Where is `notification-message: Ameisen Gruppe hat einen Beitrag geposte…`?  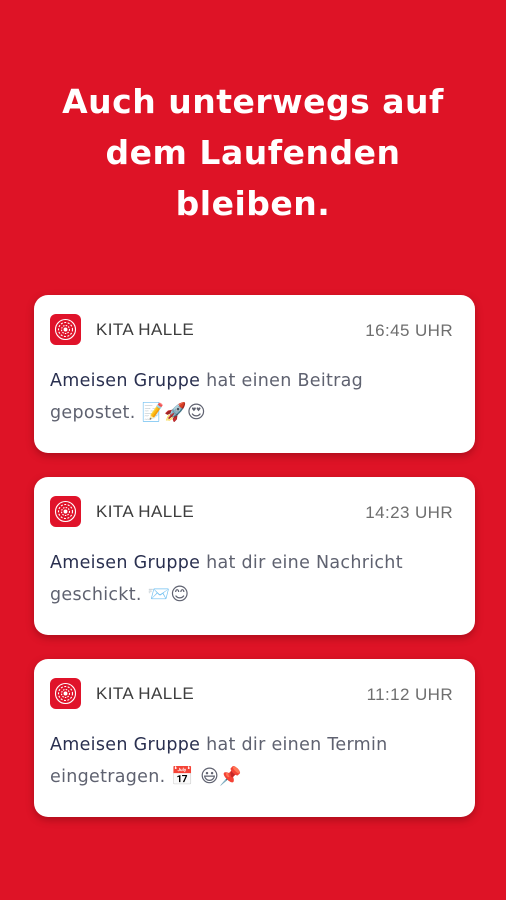
notification-message: Ameisen Gruppe hat einen Beitrag geposte… is located at coordinates (252, 397).